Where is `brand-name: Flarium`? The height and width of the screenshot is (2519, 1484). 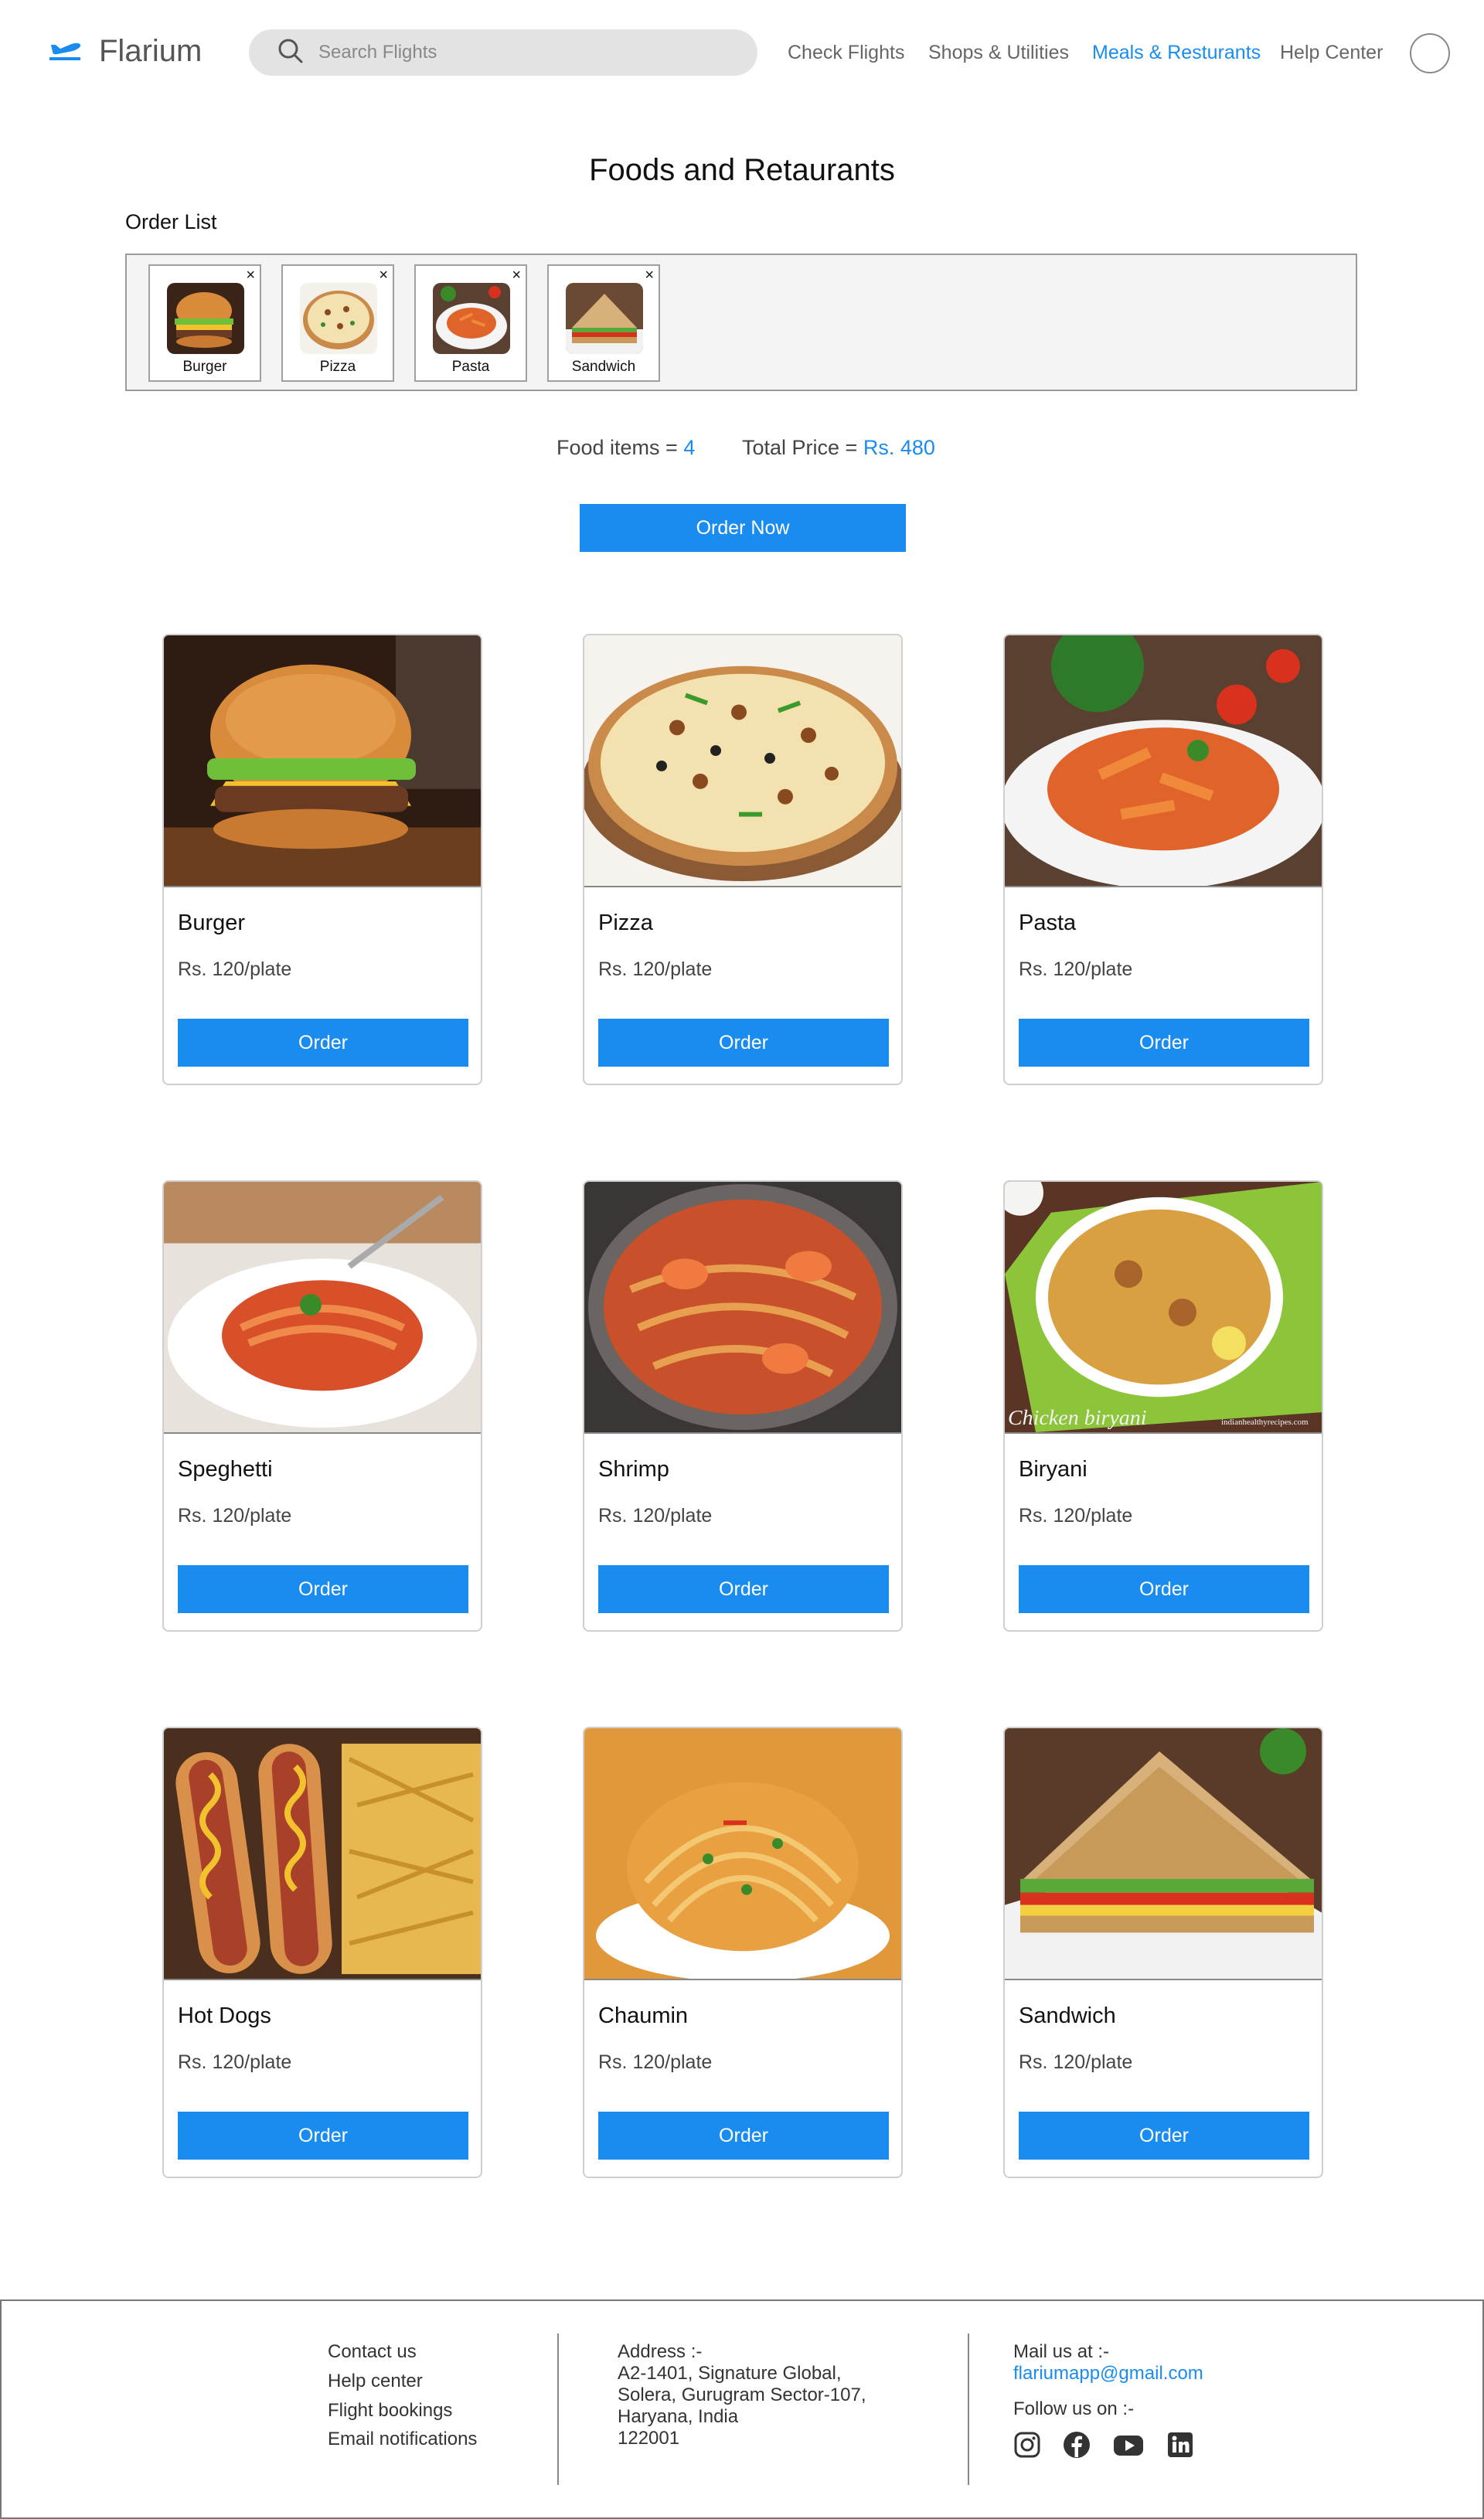
brand-name: Flarium is located at coordinates (151, 51).